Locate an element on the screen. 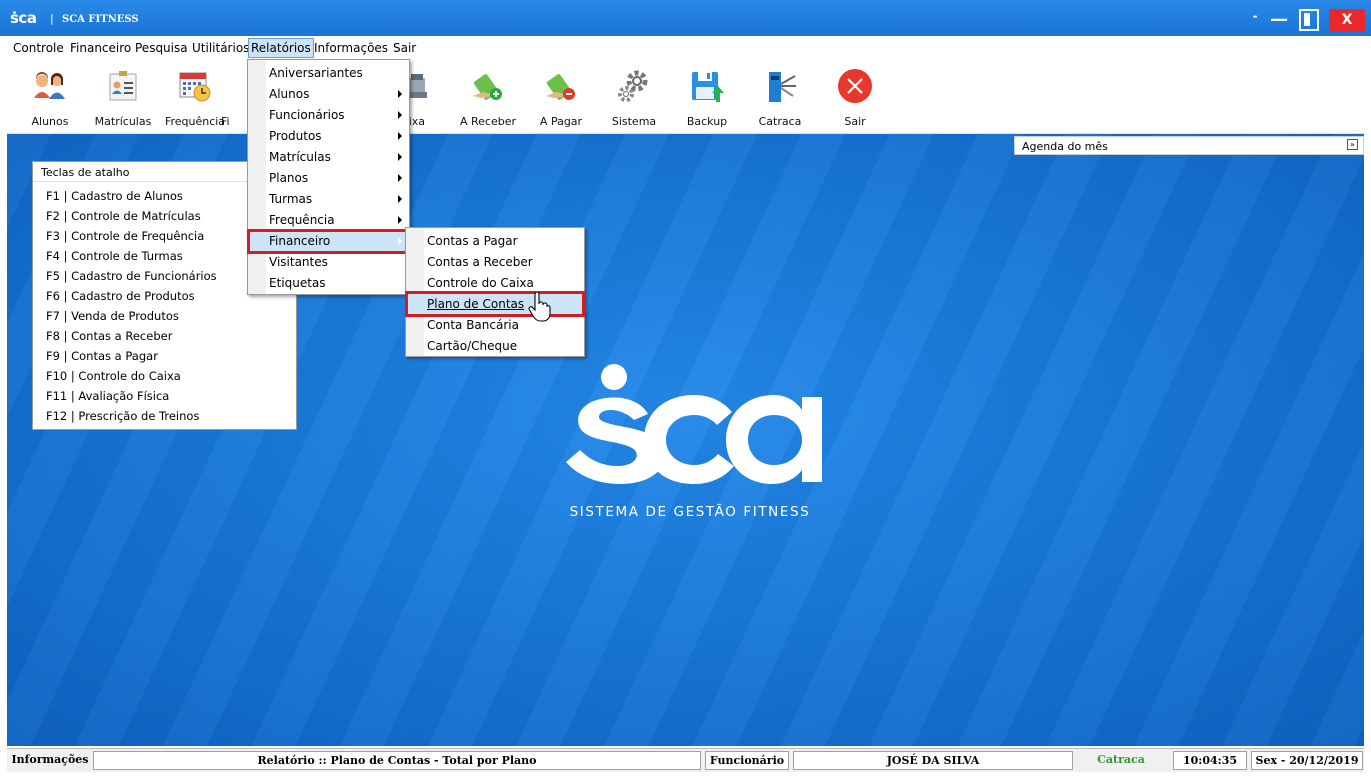 The image size is (1371, 776). toolbar-catraca: Catraca is located at coordinates (780, 98).